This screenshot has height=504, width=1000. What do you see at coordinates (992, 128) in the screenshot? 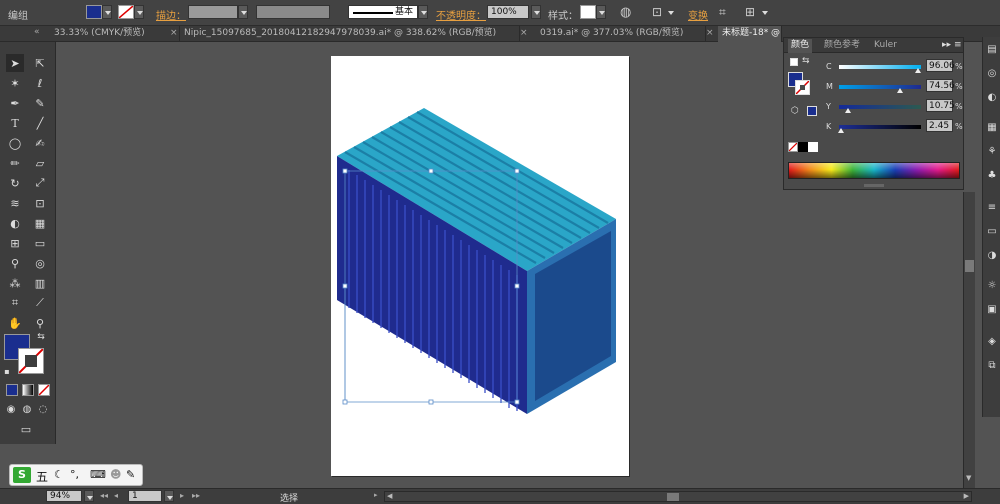
I see `brushes-icon: ▦` at bounding box center [992, 128].